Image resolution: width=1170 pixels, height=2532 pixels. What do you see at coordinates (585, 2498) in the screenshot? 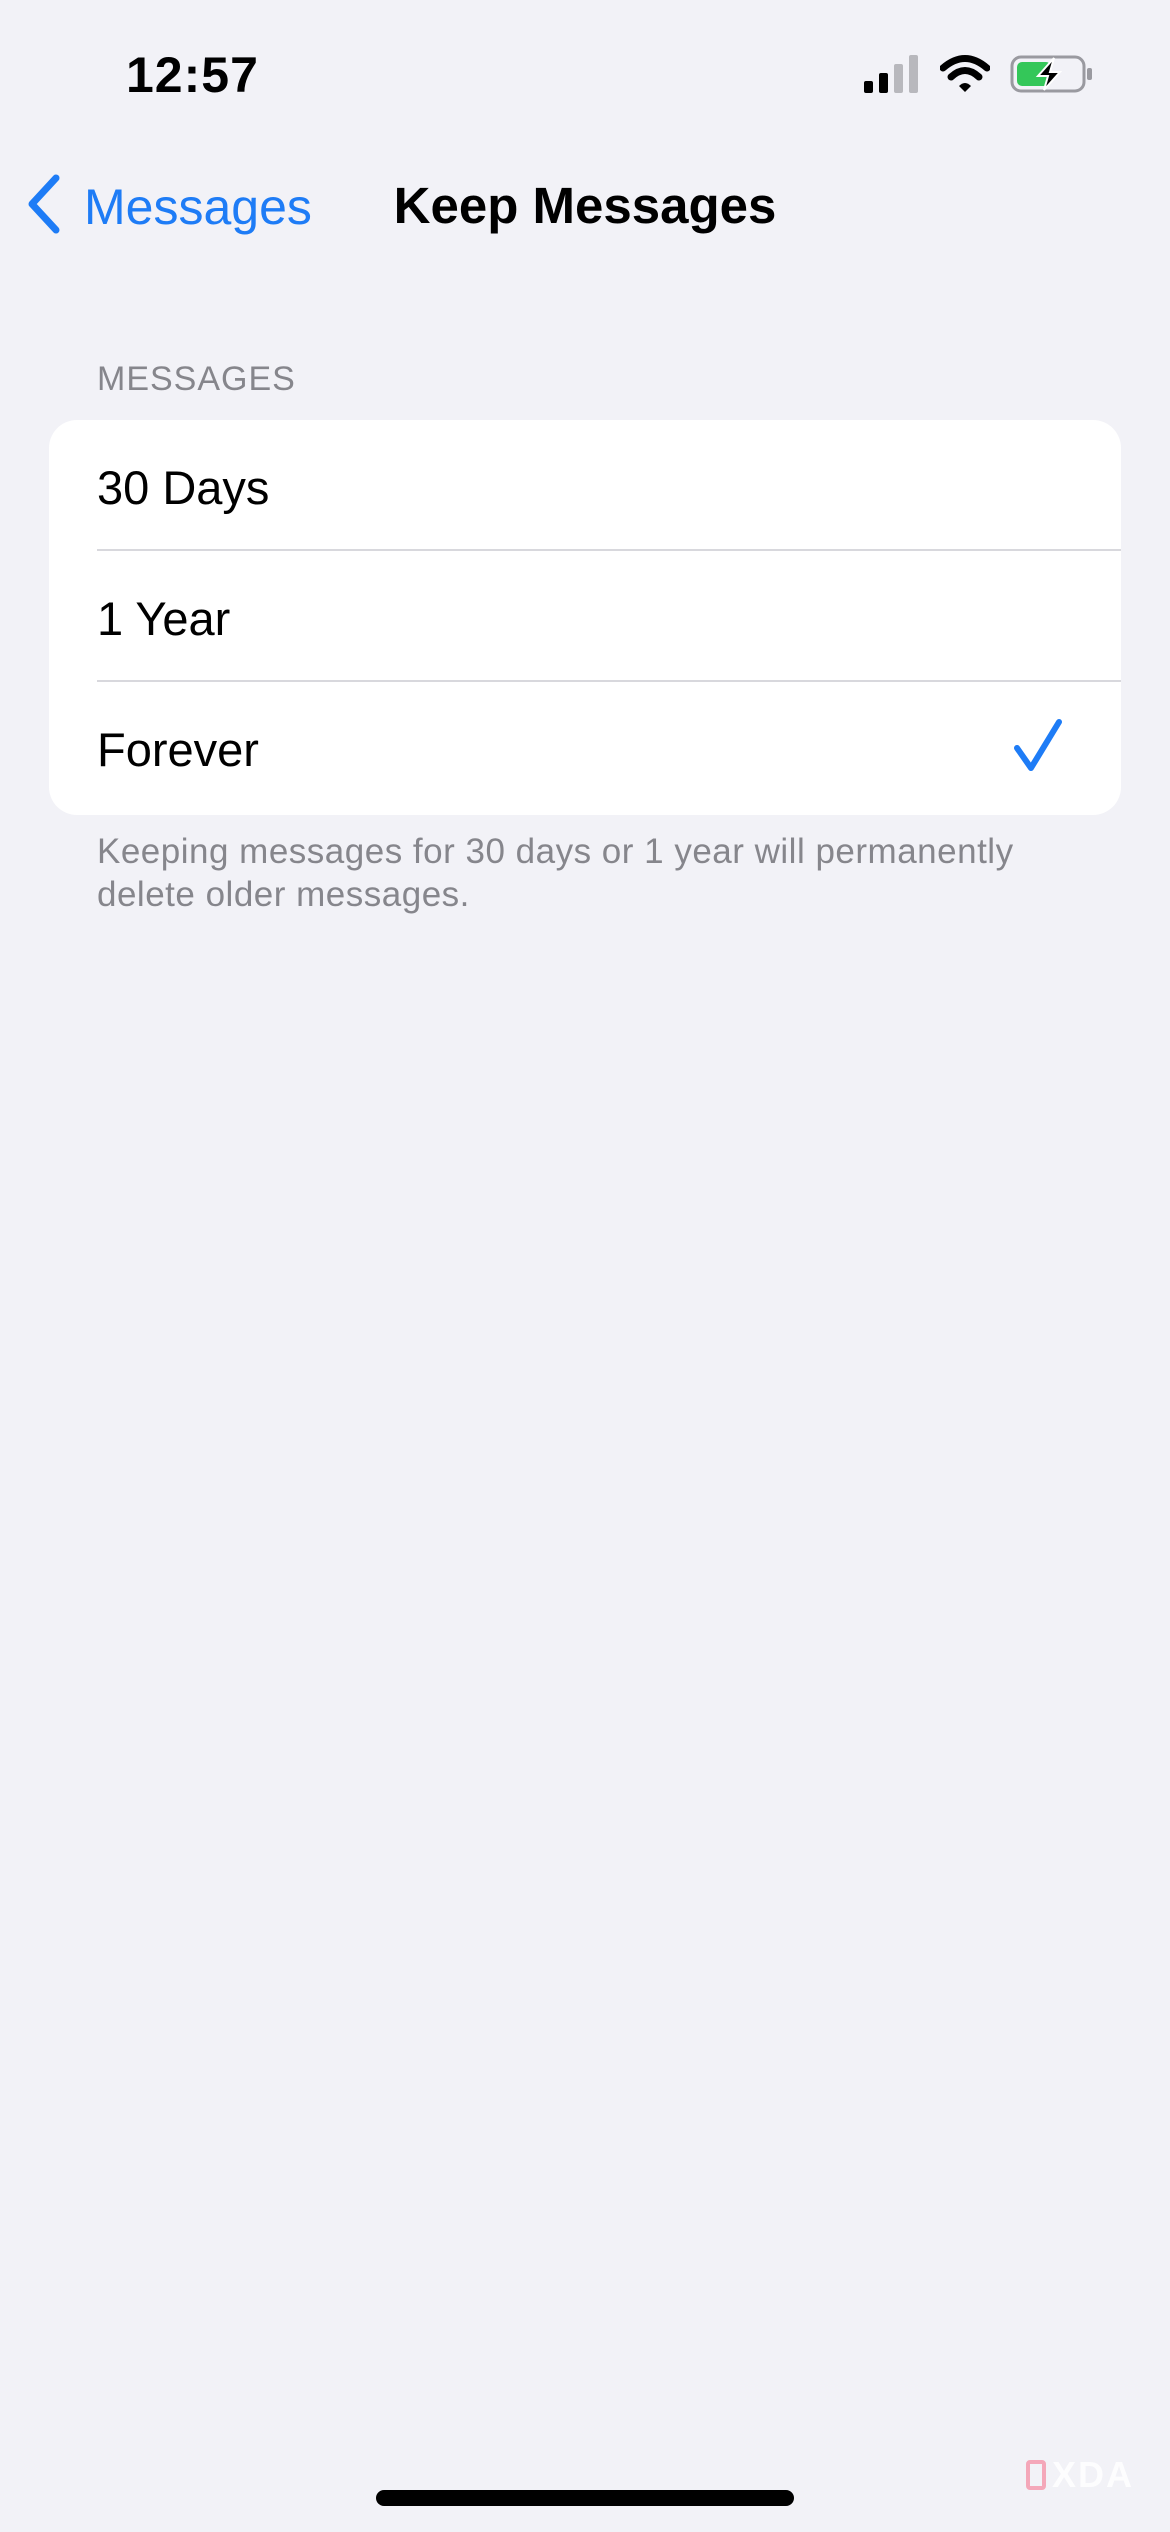
I see `home-indicator` at bounding box center [585, 2498].